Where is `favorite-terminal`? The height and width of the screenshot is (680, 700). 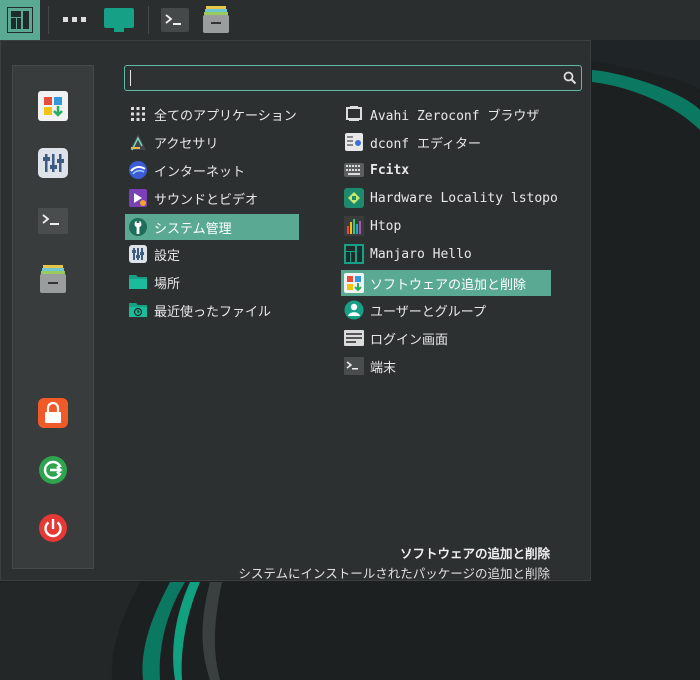 favorite-terminal is located at coordinates (53, 221).